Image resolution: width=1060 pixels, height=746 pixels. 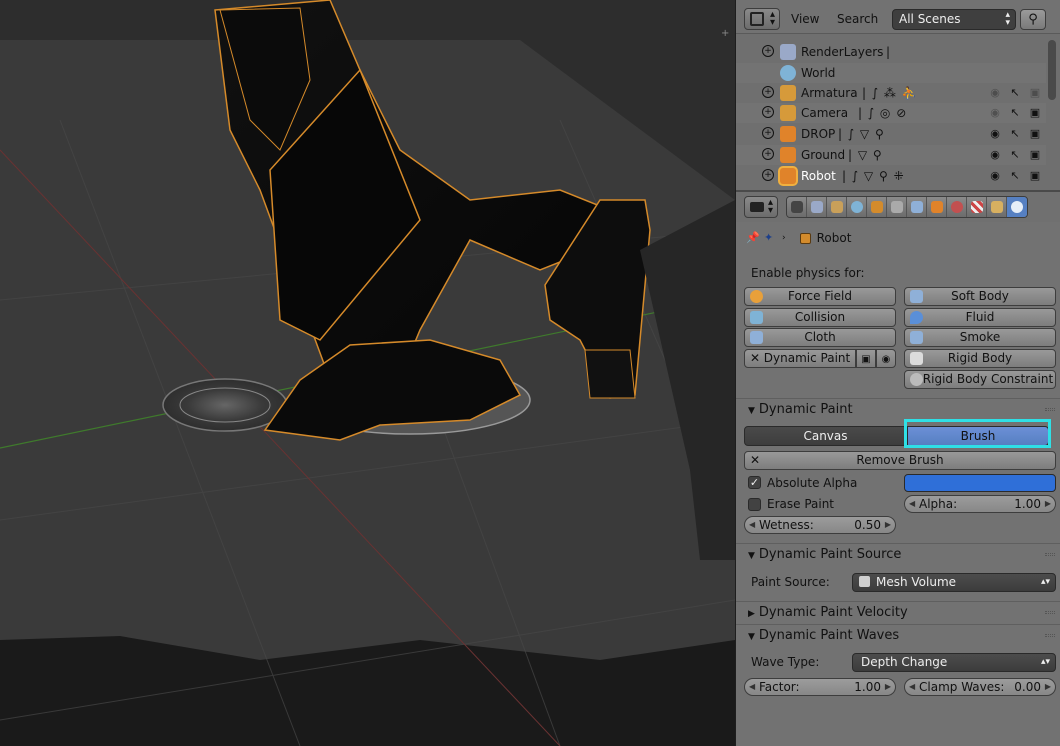 What do you see at coordinates (1007, 19) in the screenshot?
I see `chevron-updown-icon: ▴▾` at bounding box center [1007, 19].